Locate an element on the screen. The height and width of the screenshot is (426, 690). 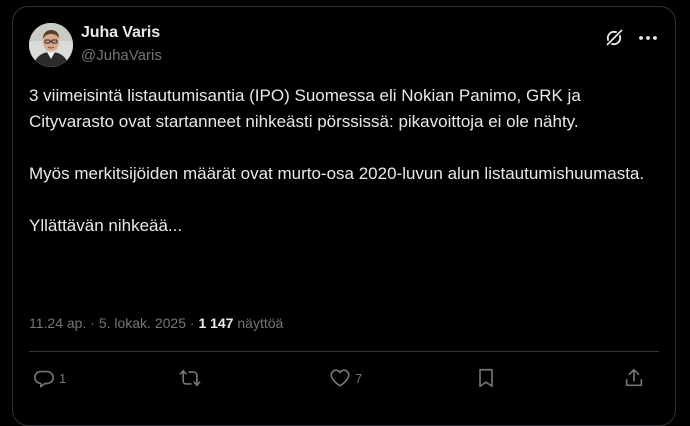
share-icon is located at coordinates (634, 377).